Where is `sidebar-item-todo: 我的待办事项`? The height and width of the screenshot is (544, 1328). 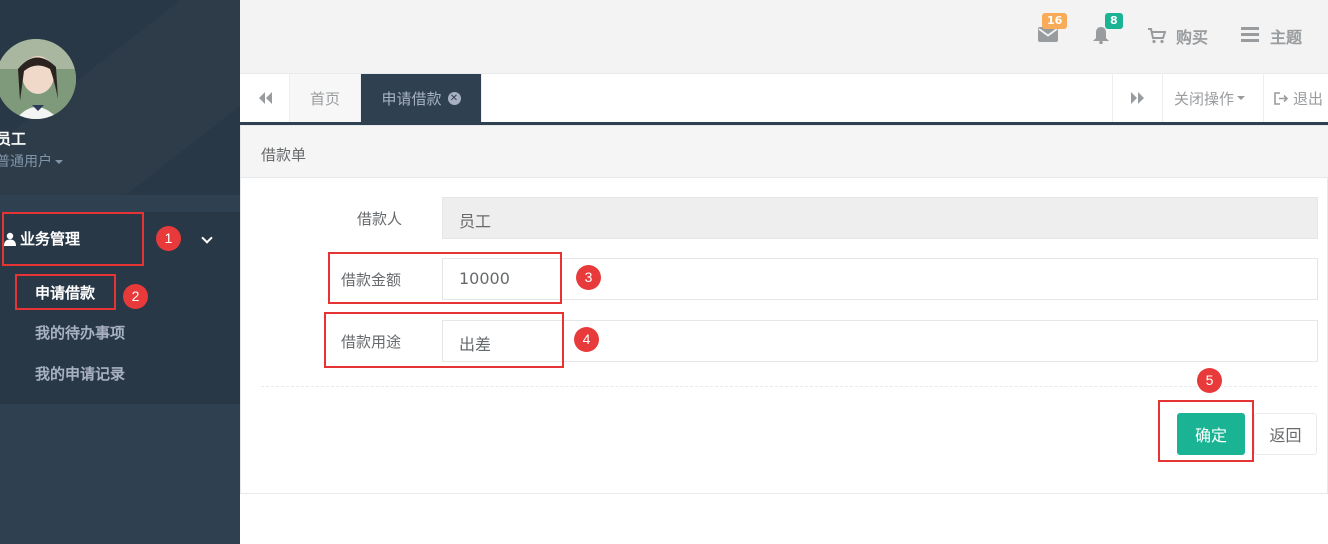
sidebar-item-todo: 我的待办事项 is located at coordinates (80, 332).